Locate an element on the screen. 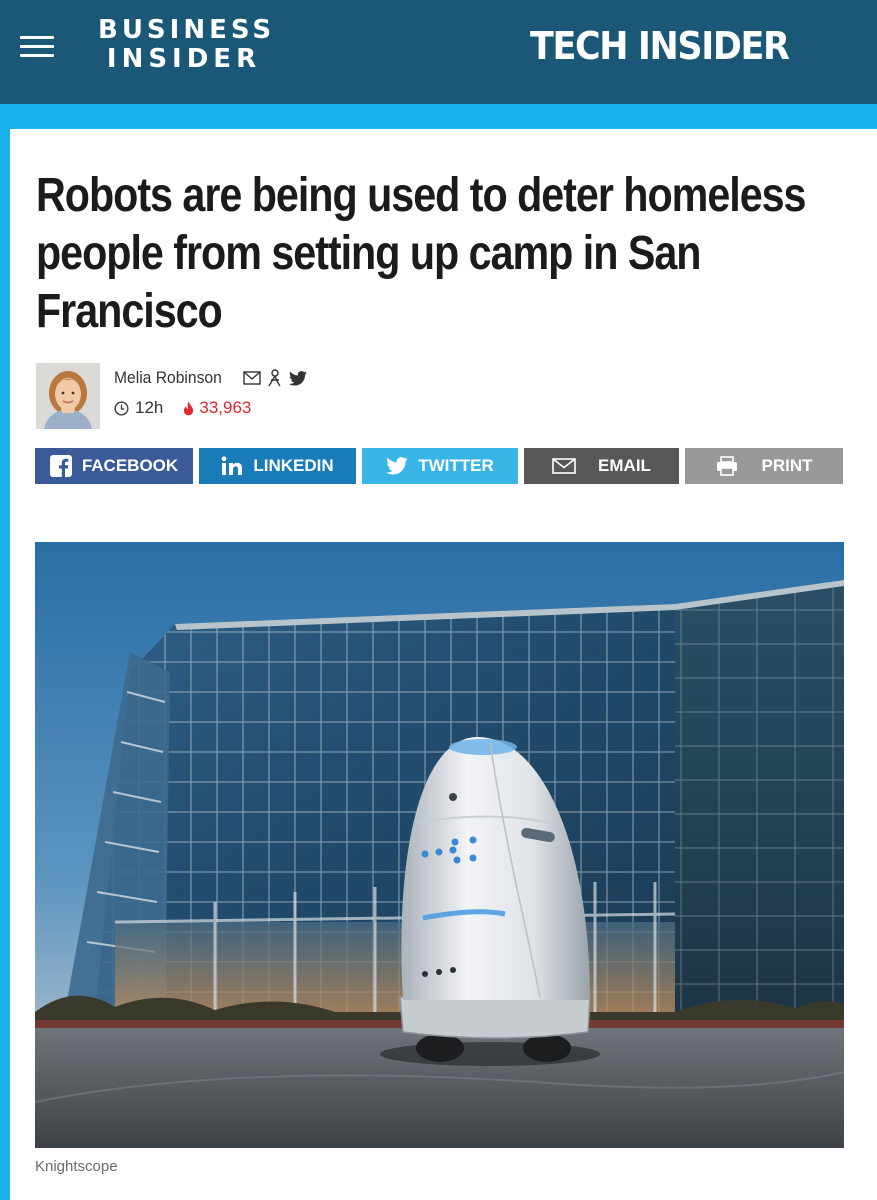  share-email-button: EMAIL is located at coordinates (601, 466).